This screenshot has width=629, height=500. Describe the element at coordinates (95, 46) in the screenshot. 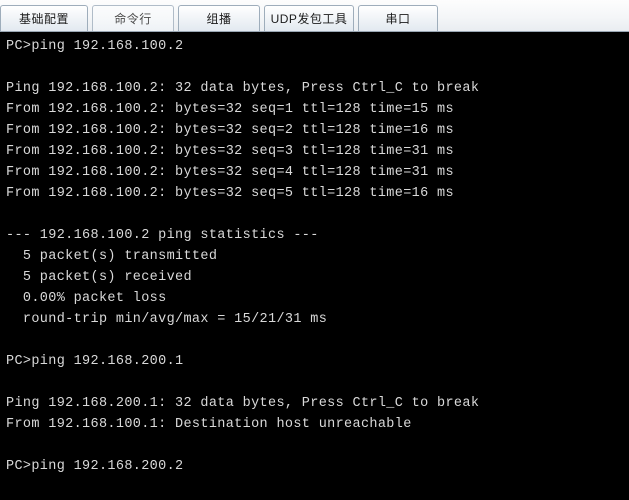

I see `terminal-line: PC>ping 192.168.100.2` at that location.